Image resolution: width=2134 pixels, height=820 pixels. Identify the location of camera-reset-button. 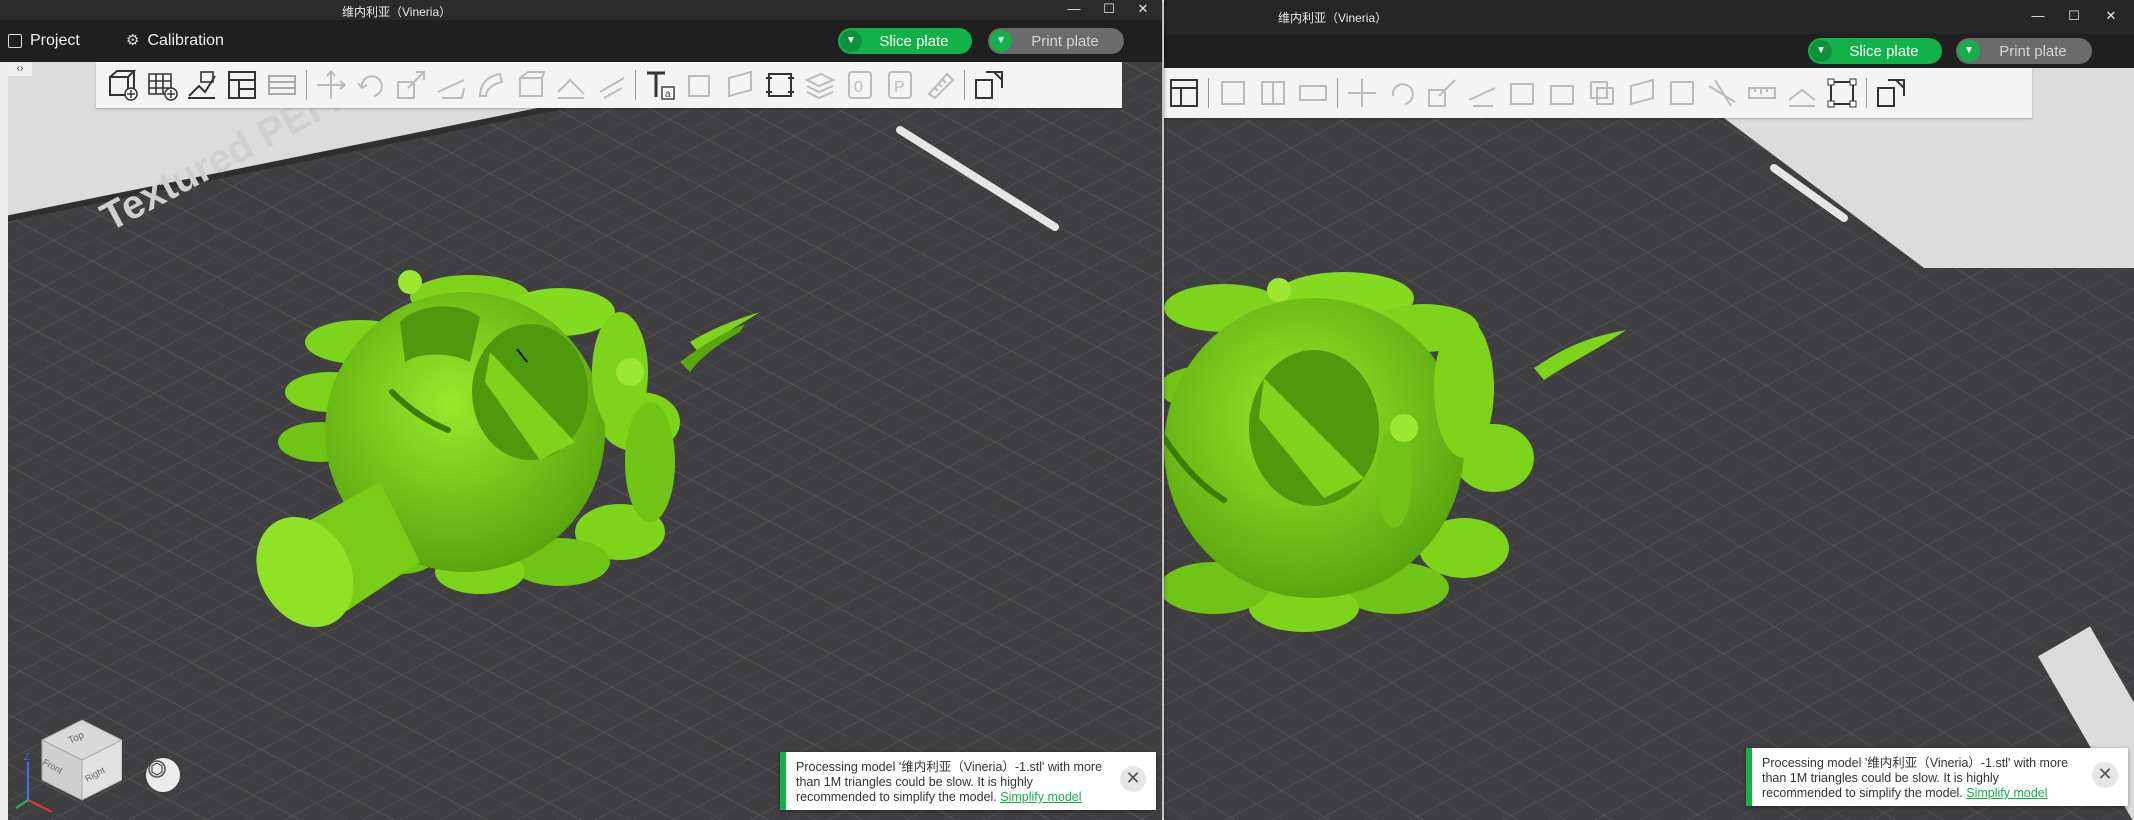
(163, 775).